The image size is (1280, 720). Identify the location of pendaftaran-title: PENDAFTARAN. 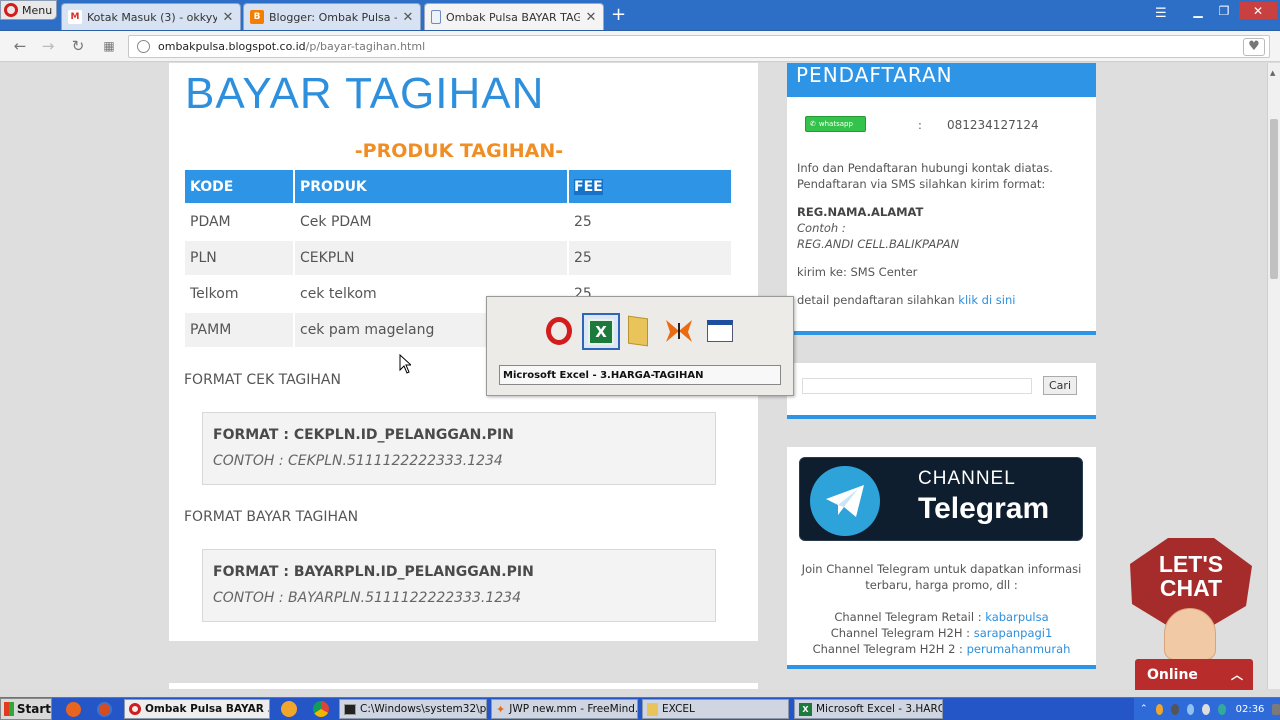
(941, 80).